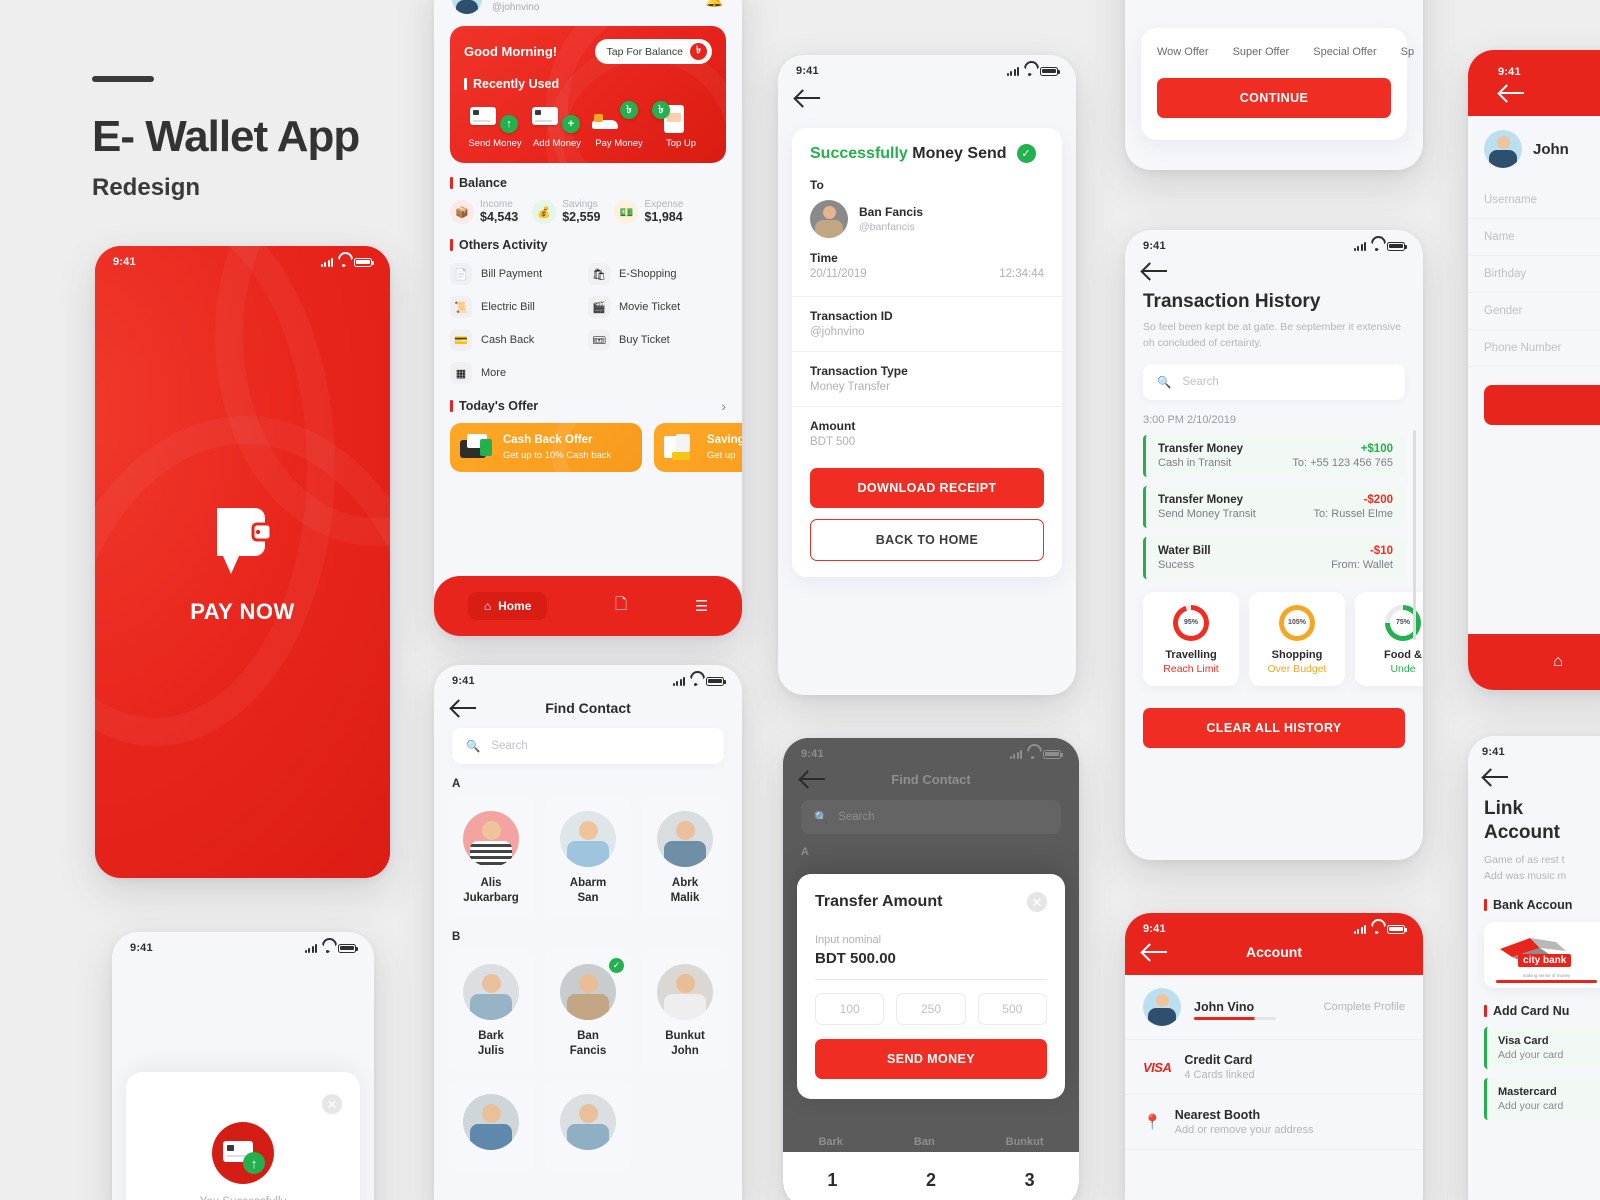 Image resolution: width=1600 pixels, height=1200 pixels. I want to click on tab-wow-offer: Wow Offer, so click(1183, 52).